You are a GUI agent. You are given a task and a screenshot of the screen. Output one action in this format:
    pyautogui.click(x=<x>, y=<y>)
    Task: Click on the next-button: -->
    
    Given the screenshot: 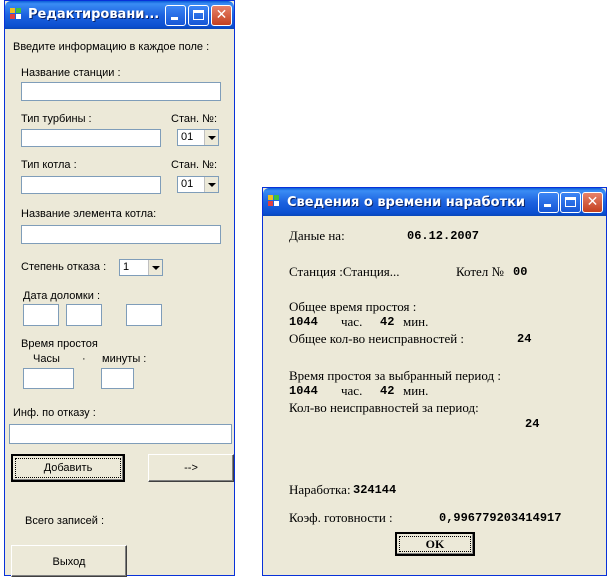 What is the action you would take?
    pyautogui.click(x=191, y=468)
    